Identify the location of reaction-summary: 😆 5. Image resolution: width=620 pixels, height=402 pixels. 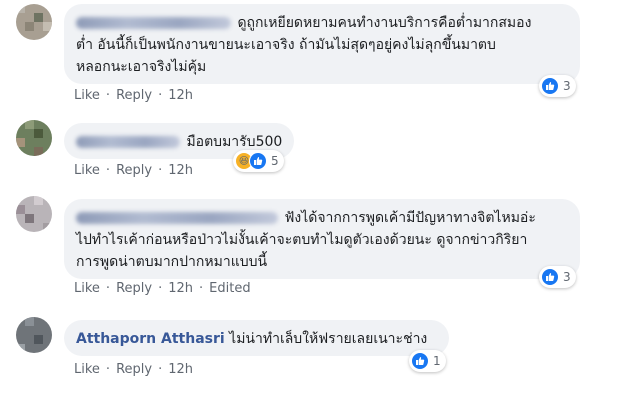
(258, 161).